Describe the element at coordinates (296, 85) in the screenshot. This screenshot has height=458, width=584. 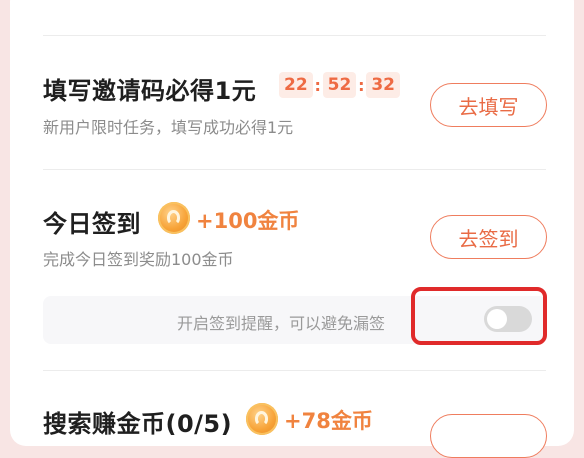
I see `timer-hours: 22` at that location.